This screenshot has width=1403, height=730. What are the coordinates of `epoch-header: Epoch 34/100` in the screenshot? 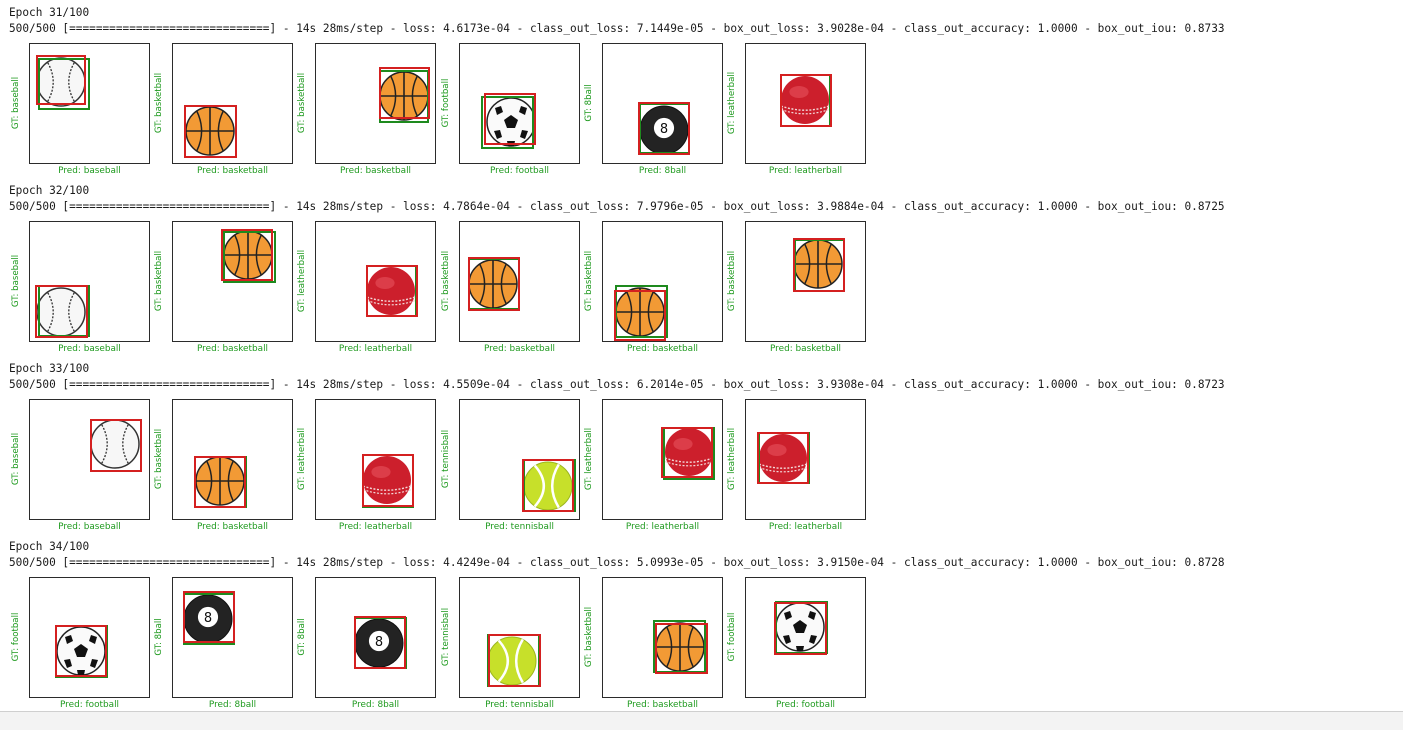 It's located at (49, 546).